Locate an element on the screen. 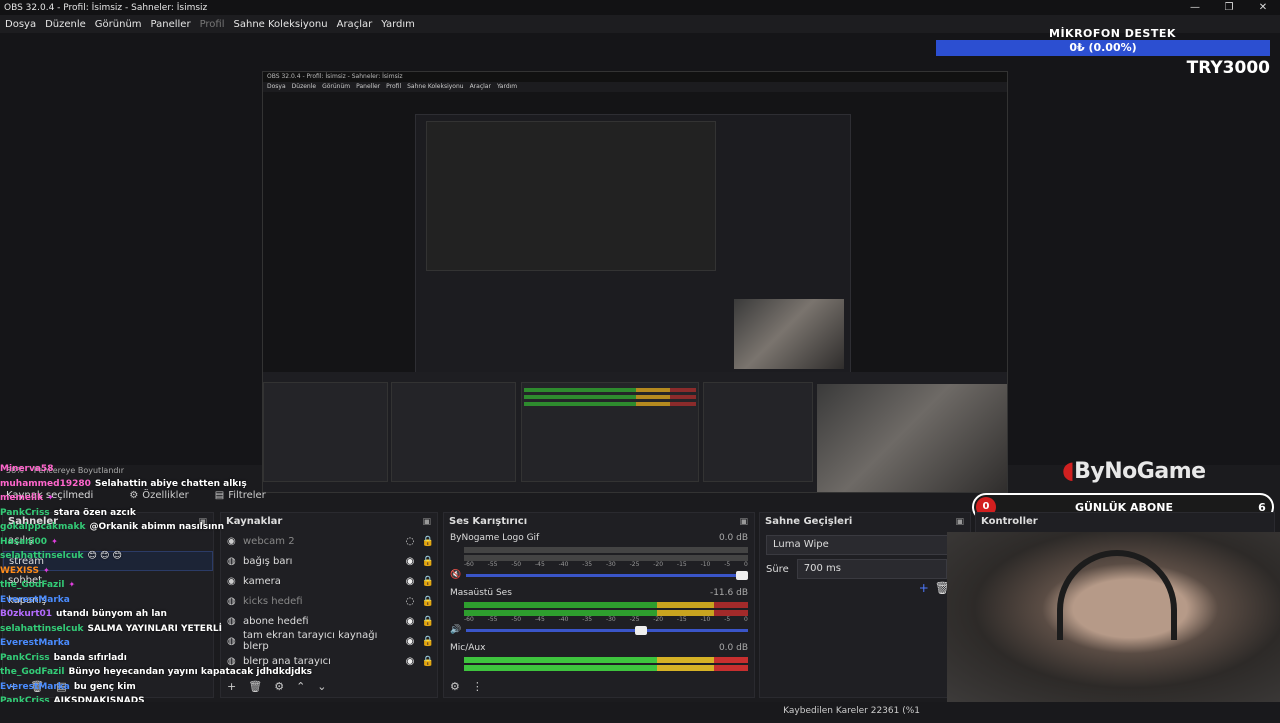 The image size is (1280, 723). transition-select: Luma Wipe is located at coordinates (865, 545).